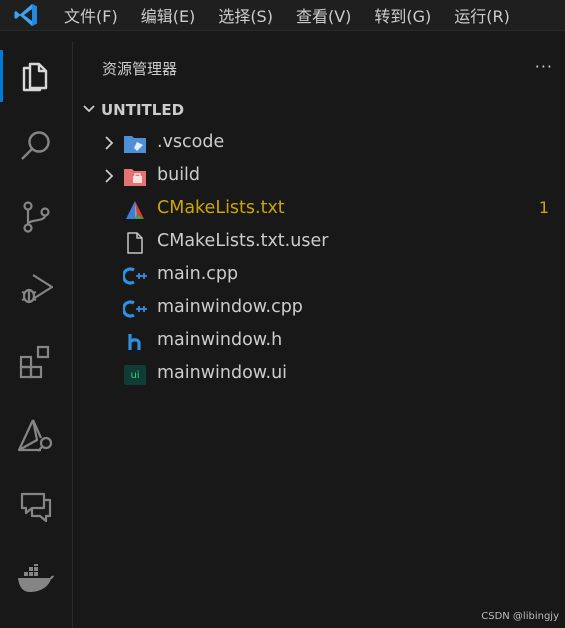 This screenshot has height=628, width=565. What do you see at coordinates (319, 374) in the screenshot?
I see `tree-item-file: ui mainwindow.ui` at bounding box center [319, 374].